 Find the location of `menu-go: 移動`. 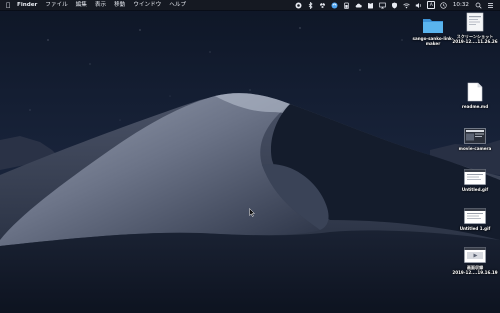

menu-go: 移動 is located at coordinates (119, 5).